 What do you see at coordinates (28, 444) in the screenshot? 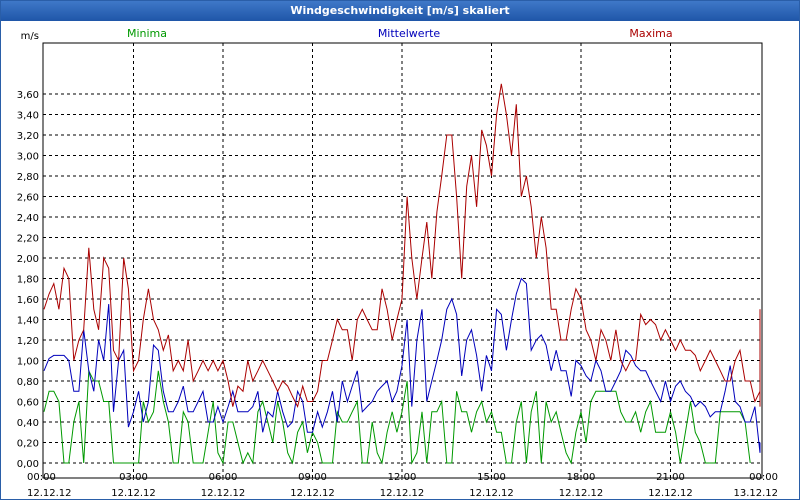
I see `y-tick-label: 0,20` at bounding box center [28, 444].